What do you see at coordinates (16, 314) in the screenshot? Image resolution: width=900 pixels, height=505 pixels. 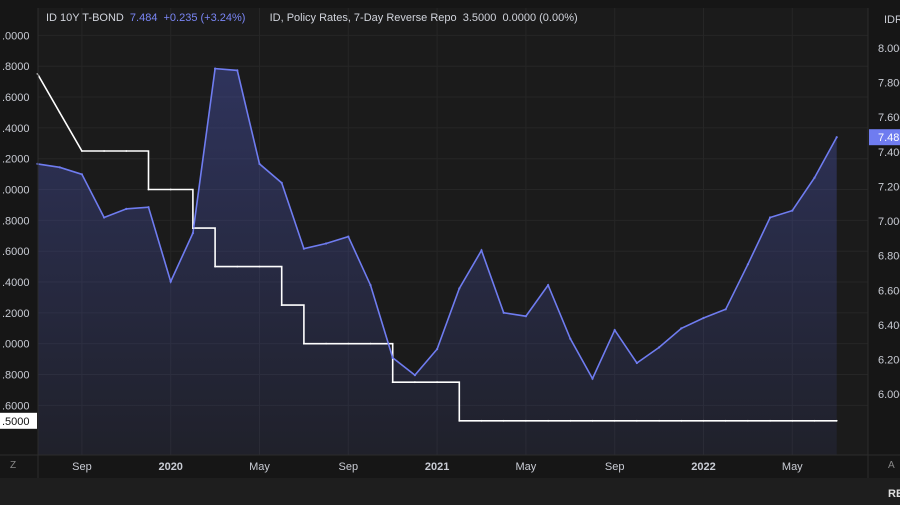 I see `left-axis-tick-label: .2000` at bounding box center [16, 314].